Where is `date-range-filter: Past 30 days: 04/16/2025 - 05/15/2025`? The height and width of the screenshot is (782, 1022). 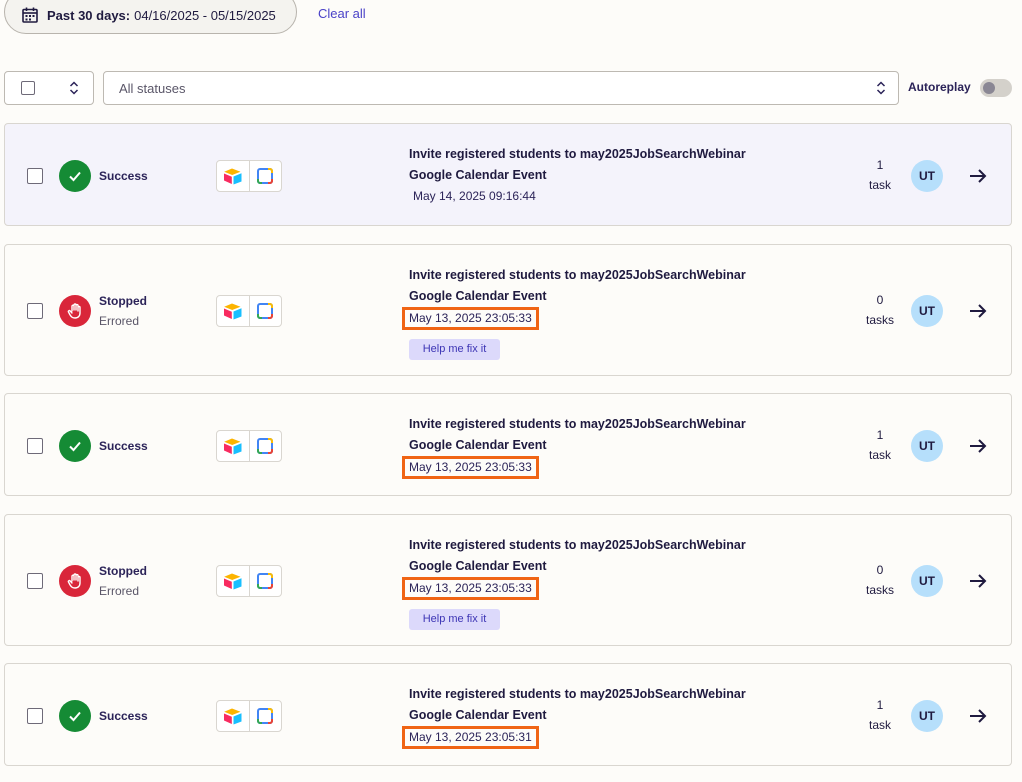 date-range-filter: Past 30 days: 04/16/2025 - 05/15/2025 is located at coordinates (150, 17).